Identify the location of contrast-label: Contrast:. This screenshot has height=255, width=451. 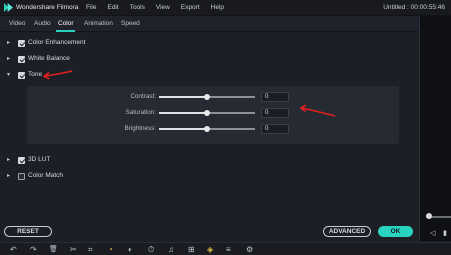
(143, 96).